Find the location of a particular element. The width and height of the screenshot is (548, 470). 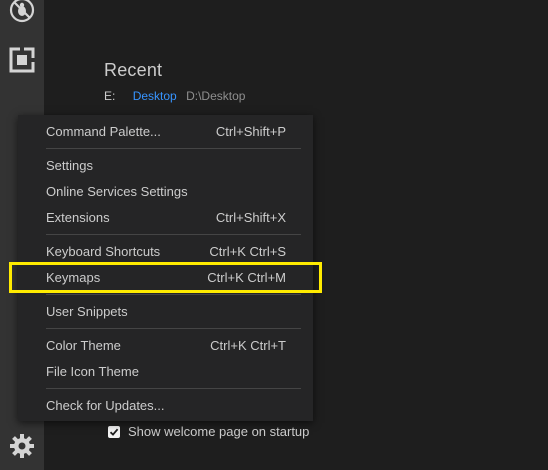

extensions-icon is located at coordinates (22, 60).